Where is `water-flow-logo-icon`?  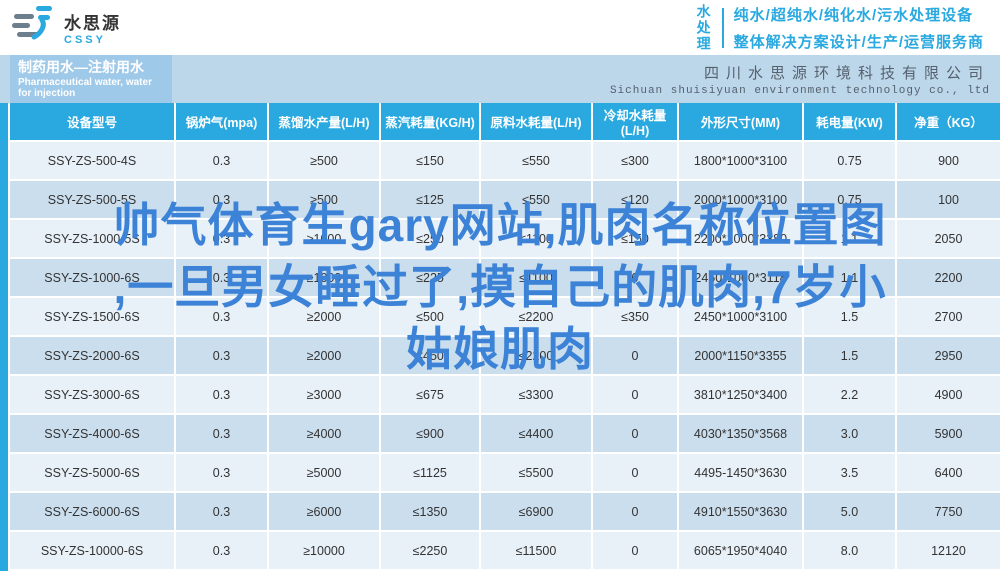
water-flow-logo-icon is located at coordinates (34, 27).